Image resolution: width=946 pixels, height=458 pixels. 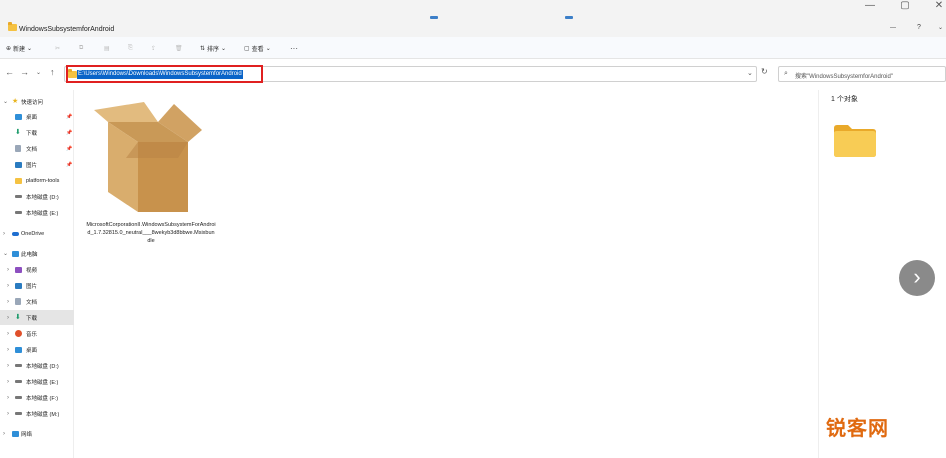 I want to click on item-count: 1 个对象, so click(x=844, y=99).